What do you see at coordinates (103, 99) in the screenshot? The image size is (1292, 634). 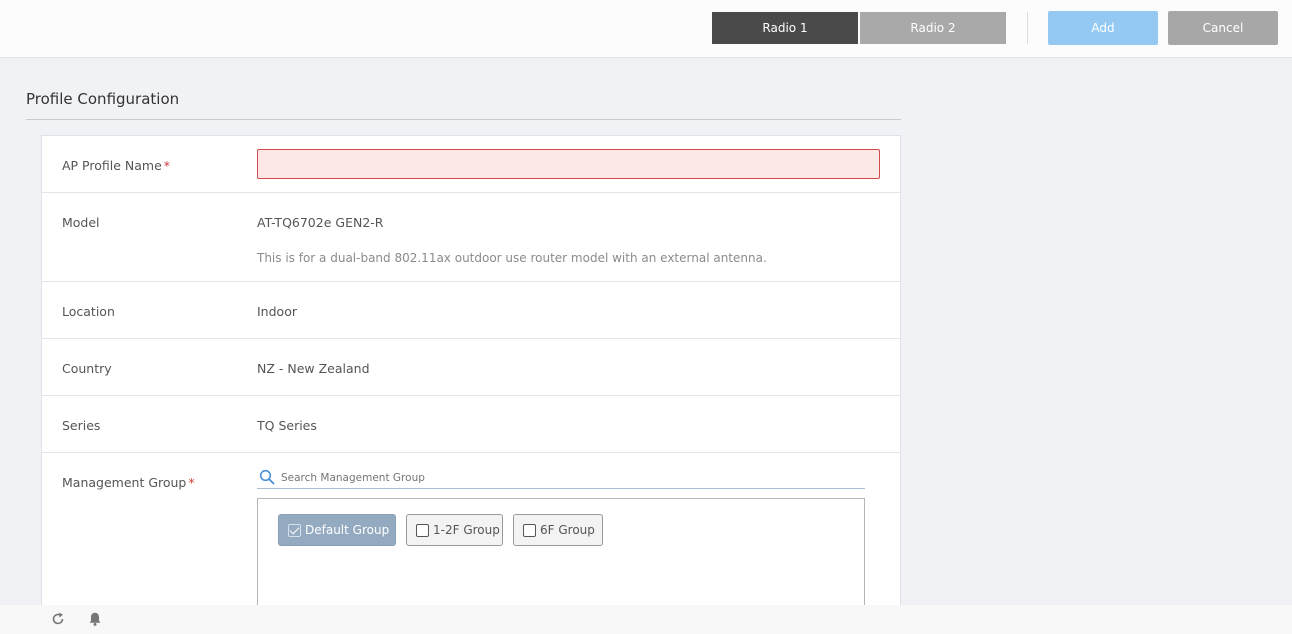 I see `section-title: Profile Configuration` at bounding box center [103, 99].